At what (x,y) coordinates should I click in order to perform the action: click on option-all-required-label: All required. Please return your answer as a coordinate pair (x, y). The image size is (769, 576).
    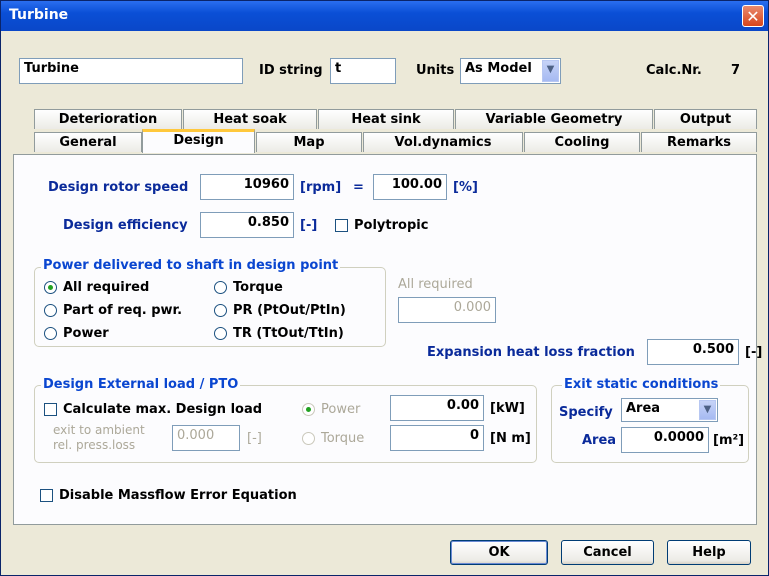
    Looking at the image, I should click on (106, 287).